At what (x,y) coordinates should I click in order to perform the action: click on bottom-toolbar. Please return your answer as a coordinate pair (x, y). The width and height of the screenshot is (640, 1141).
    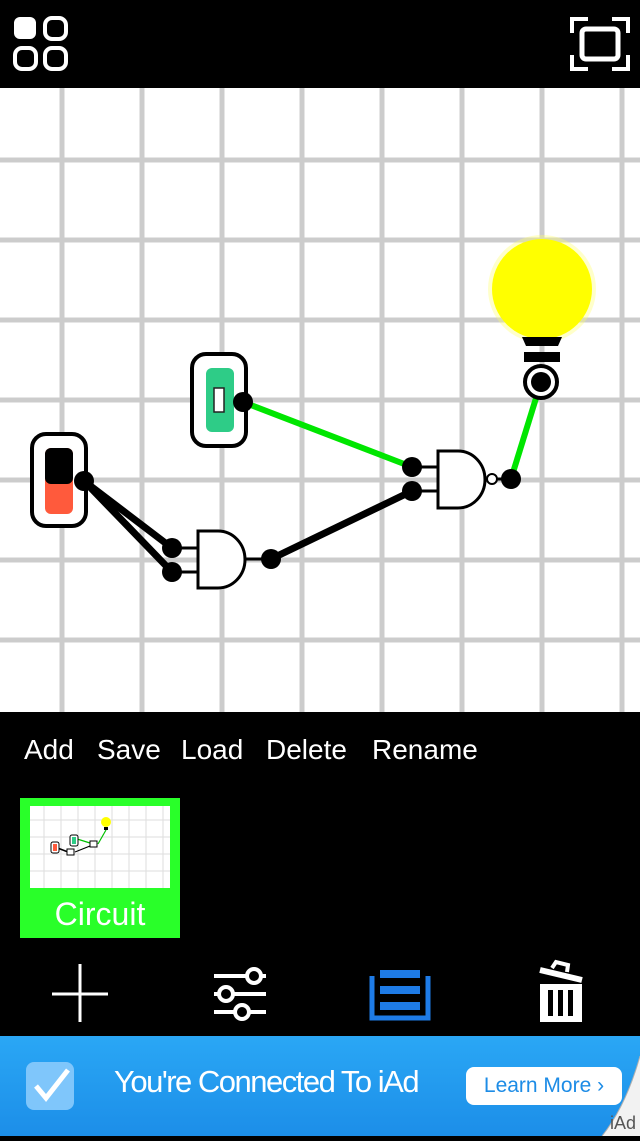
    Looking at the image, I should click on (320, 994).